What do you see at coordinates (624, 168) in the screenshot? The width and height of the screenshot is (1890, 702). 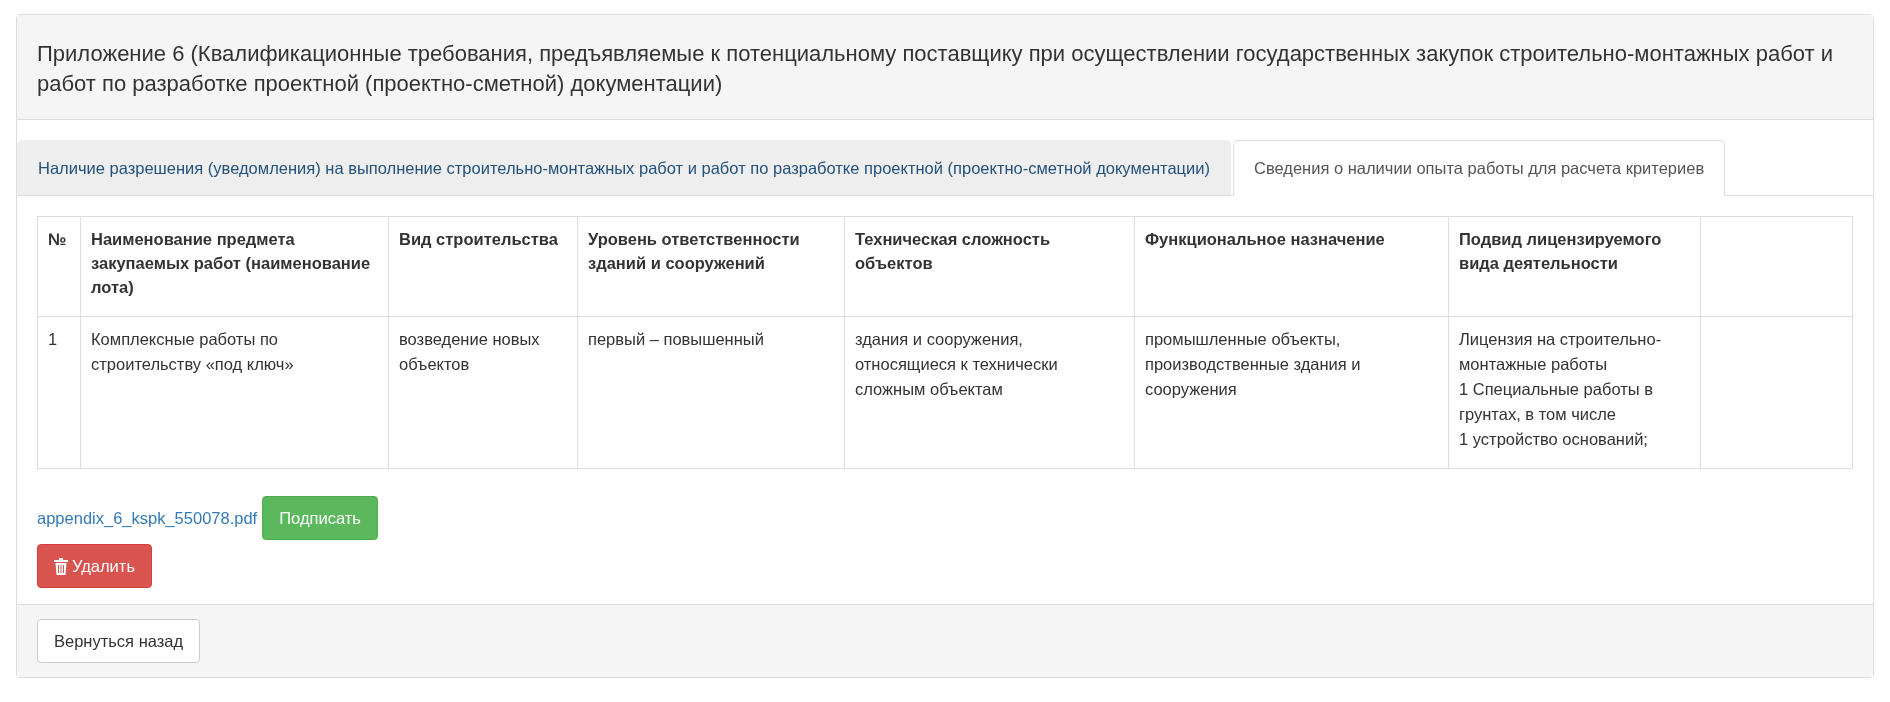 I see `tab: Наличие разрешения (уведомления) на выполнение строительно-монтажных работ и работ по разработке проектной (проектно-сметной документации)` at bounding box center [624, 168].